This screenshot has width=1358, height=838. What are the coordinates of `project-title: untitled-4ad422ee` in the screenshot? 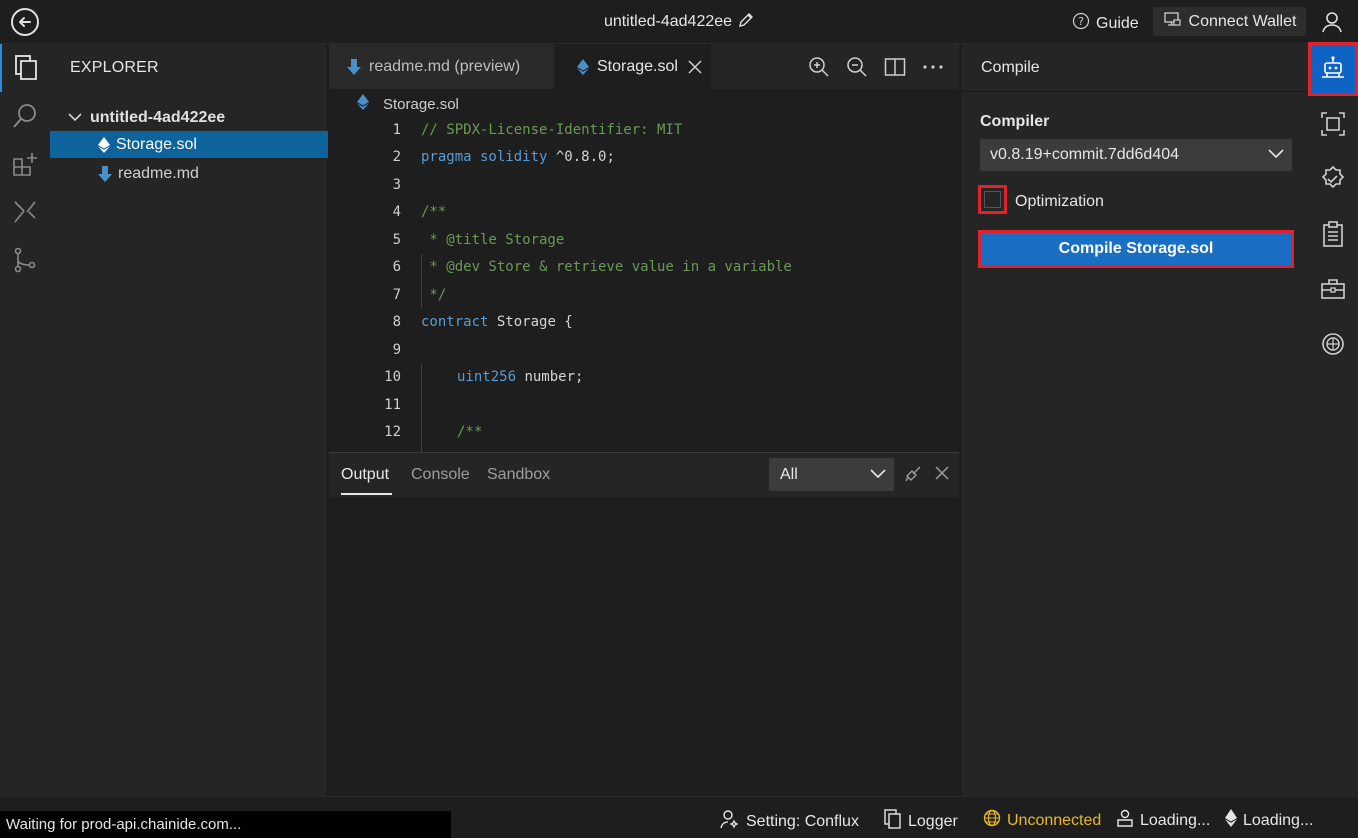 It's located at (668, 21).